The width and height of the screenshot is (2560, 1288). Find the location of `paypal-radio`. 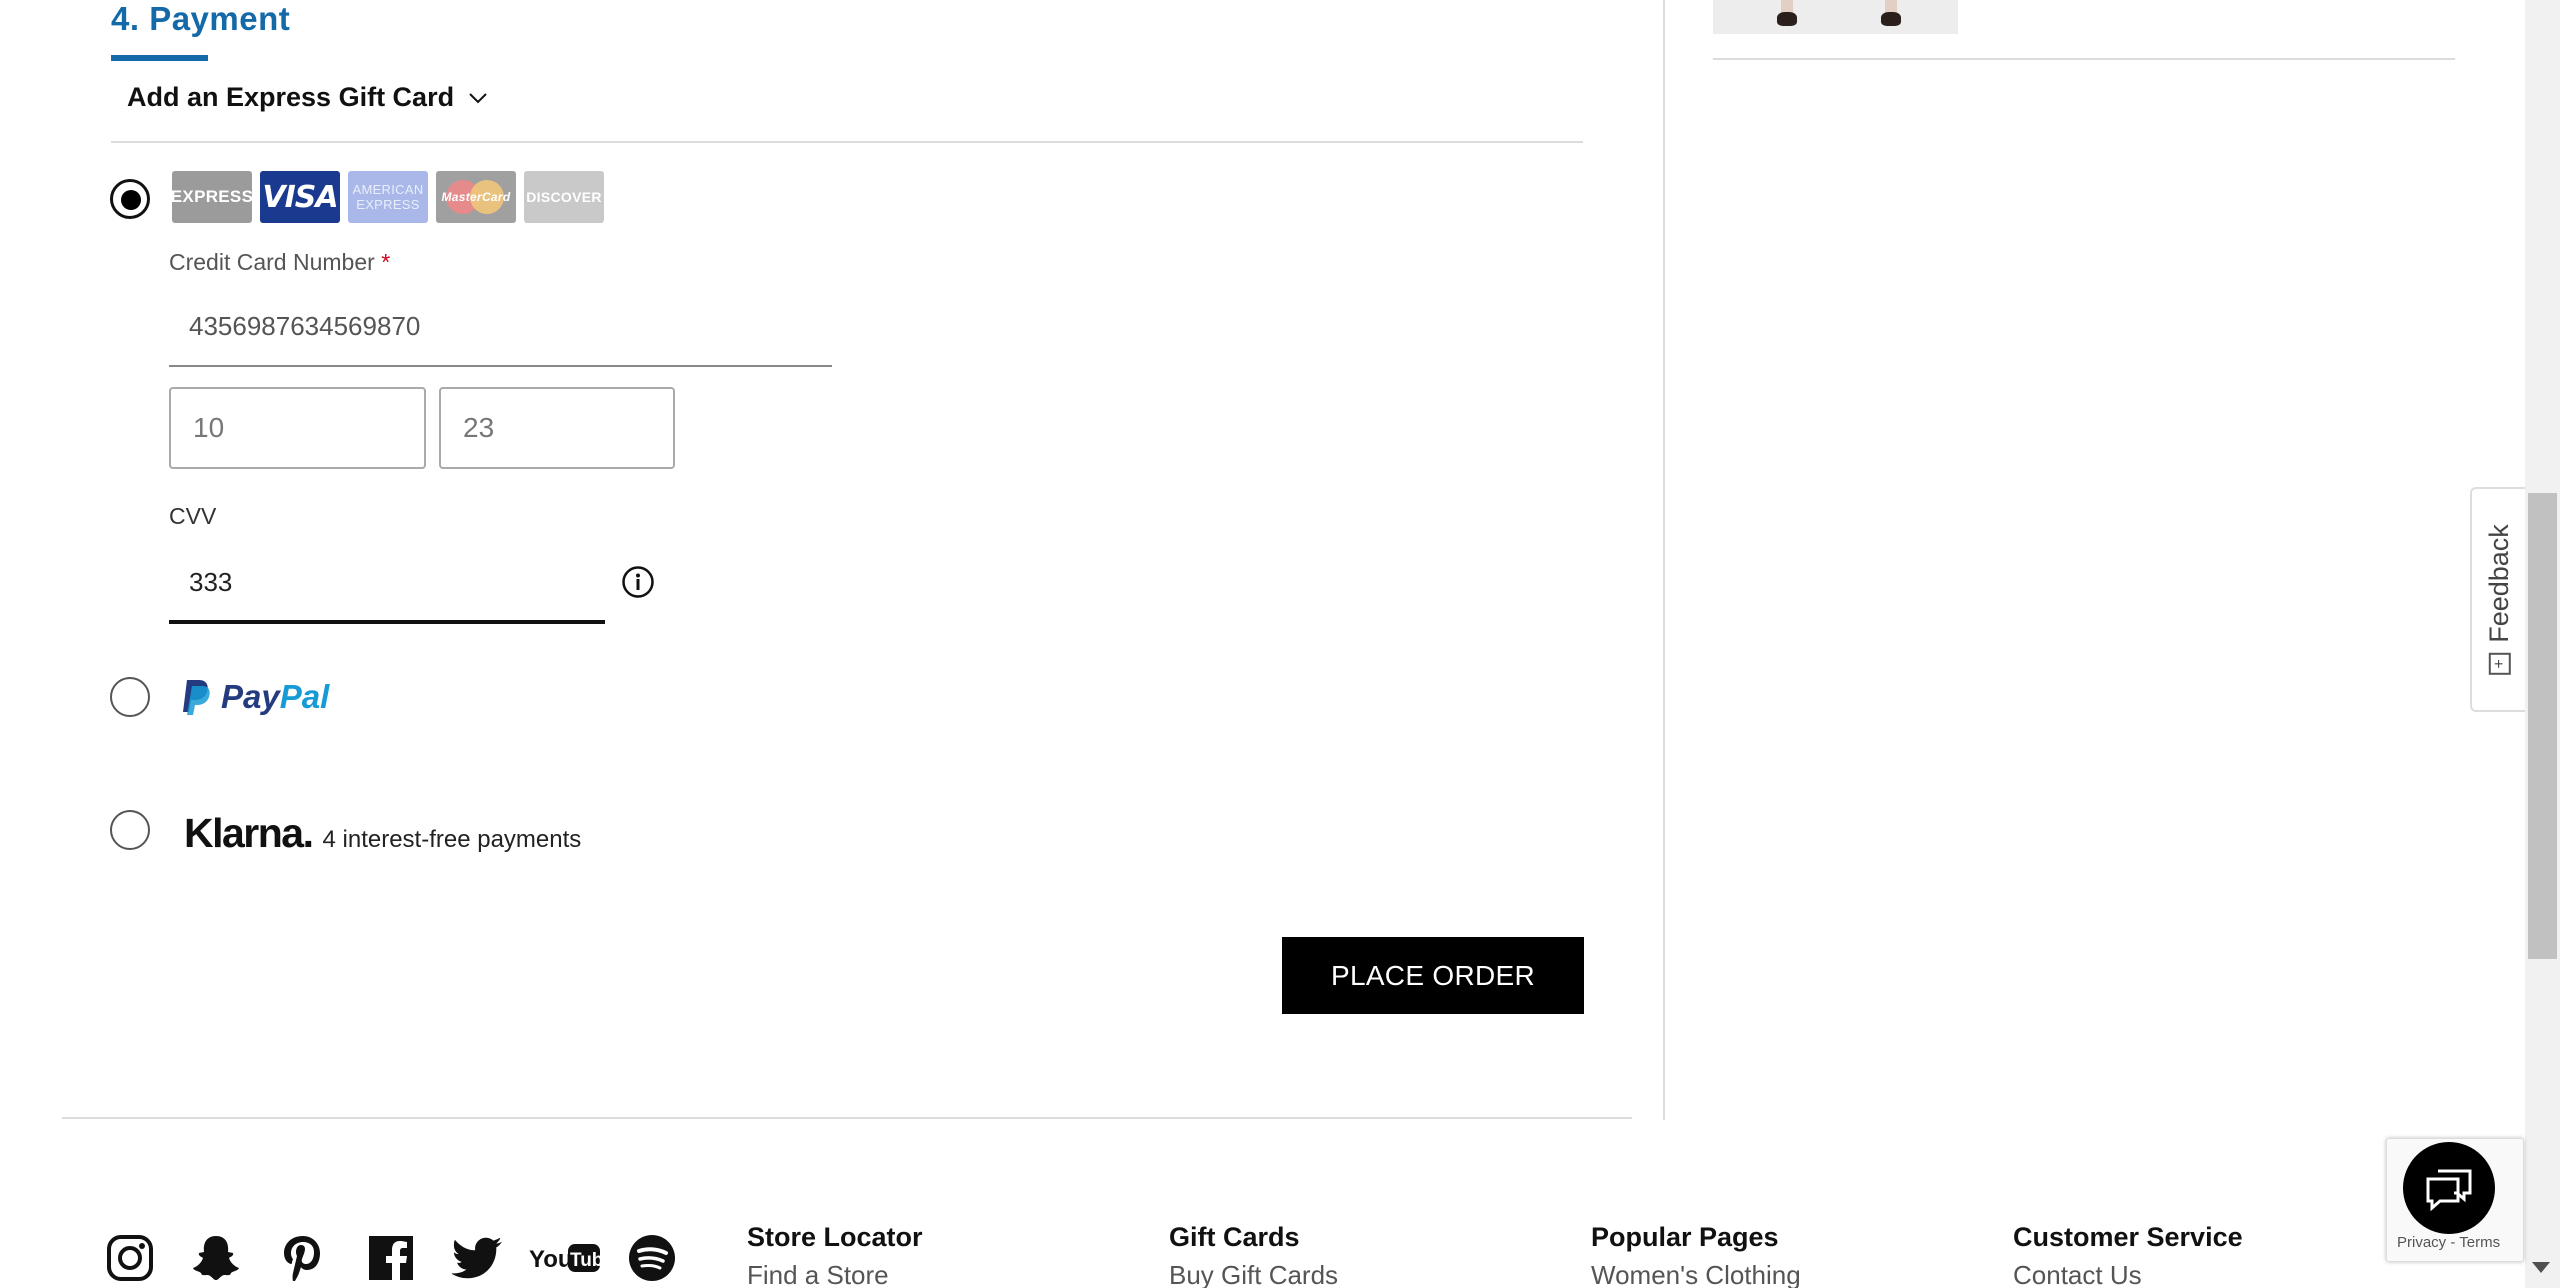

paypal-radio is located at coordinates (130, 697).